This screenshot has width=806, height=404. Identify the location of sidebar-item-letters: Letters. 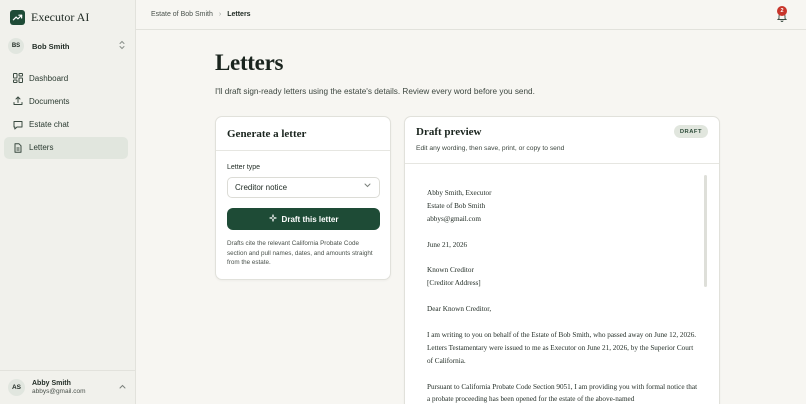
(66, 147).